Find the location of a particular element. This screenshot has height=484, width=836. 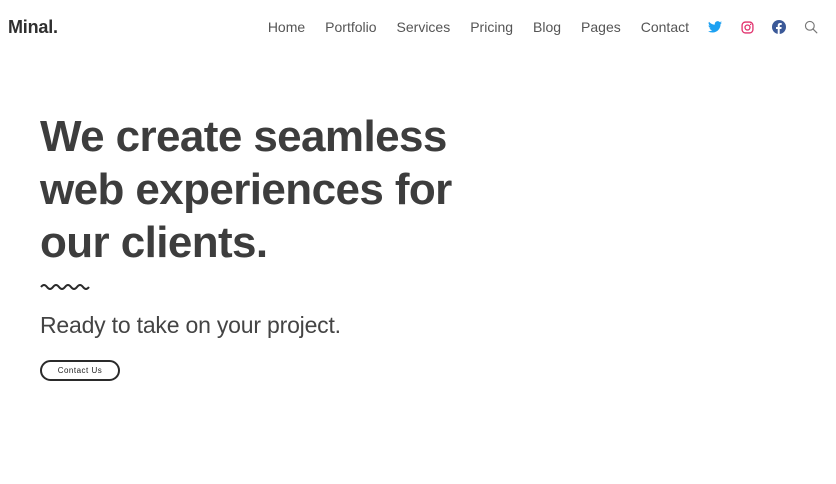

wave-divider is located at coordinates (65, 287).